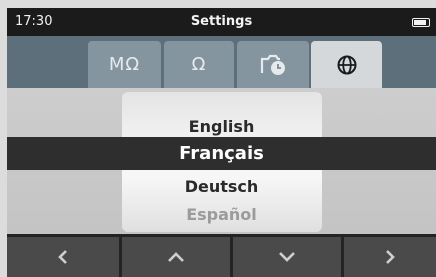 Image resolution: width=436 pixels, height=277 pixels. I want to click on globe-icon, so click(346, 64).